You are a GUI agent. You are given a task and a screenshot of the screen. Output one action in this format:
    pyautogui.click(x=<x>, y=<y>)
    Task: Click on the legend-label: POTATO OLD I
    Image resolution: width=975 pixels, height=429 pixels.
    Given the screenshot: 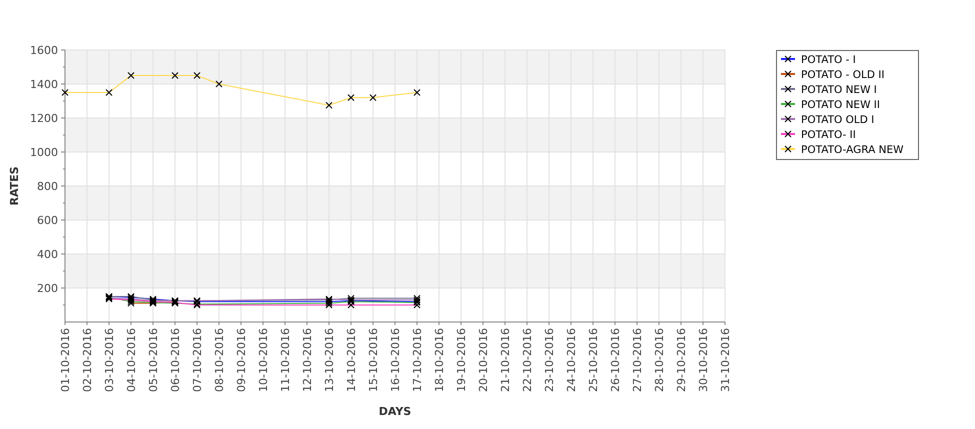 What is the action you would take?
    pyautogui.click(x=837, y=120)
    